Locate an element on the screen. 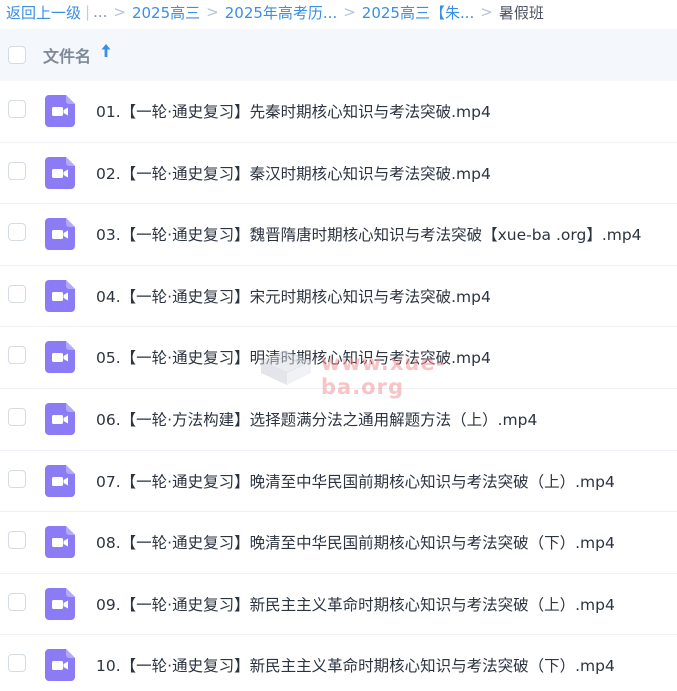 The width and height of the screenshot is (677, 691). file-name: 01.【一轮·通史复习】先秦时期核心知识与考法突破.mp4 is located at coordinates (293, 111).